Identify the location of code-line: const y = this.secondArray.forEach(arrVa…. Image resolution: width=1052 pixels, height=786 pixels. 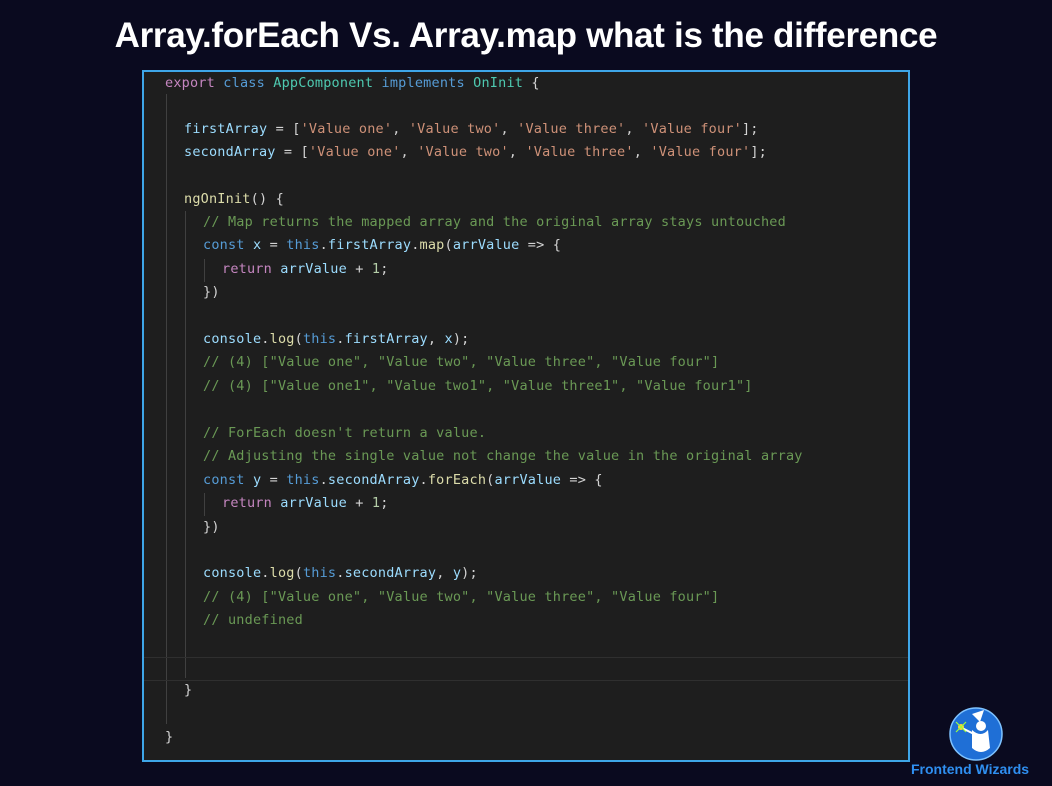
(403, 480).